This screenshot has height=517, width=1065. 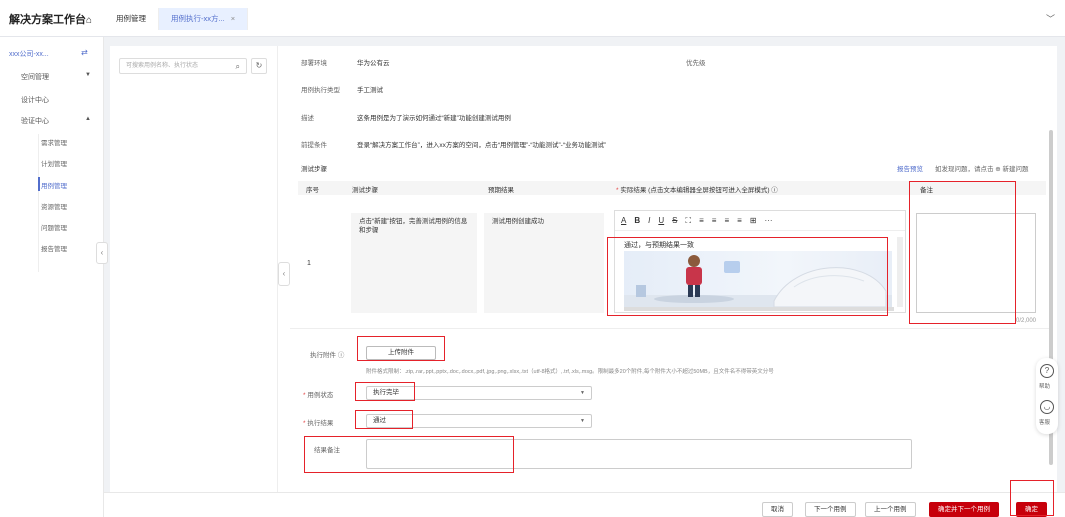 I want to click on confirm-next-button: 确定并下一个用例, so click(x=964, y=509).